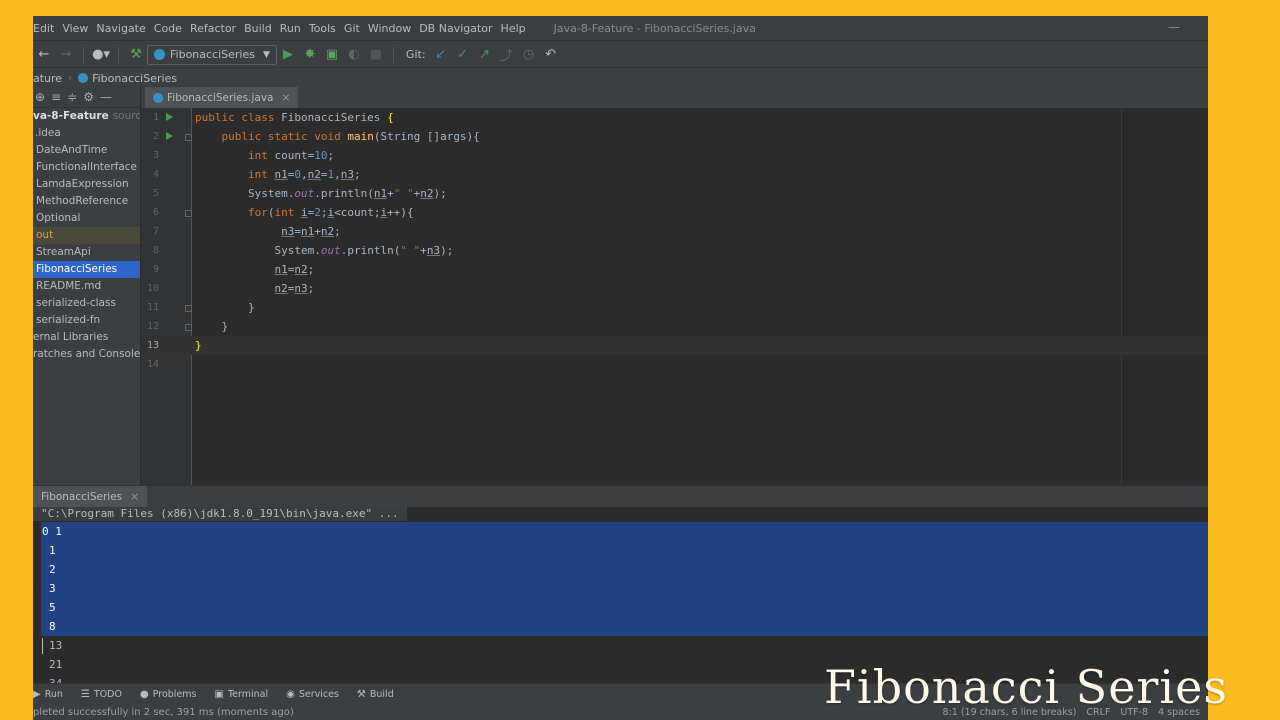  Describe the element at coordinates (155, 231) in the screenshot. I see `line-number: 7` at that location.